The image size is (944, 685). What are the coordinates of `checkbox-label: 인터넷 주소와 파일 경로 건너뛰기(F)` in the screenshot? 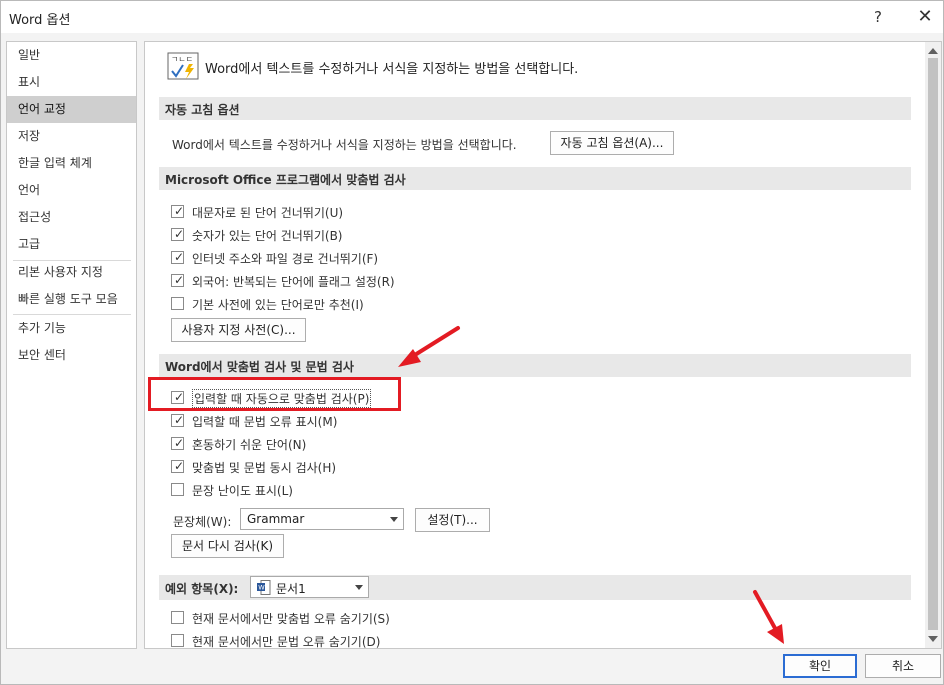 It's located at (285, 259).